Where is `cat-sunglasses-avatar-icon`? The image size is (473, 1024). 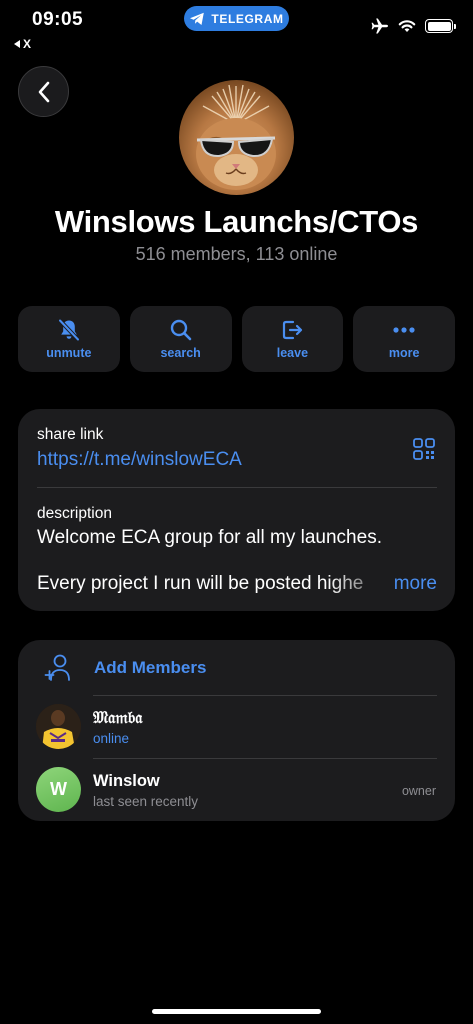 cat-sunglasses-avatar-icon is located at coordinates (236, 137).